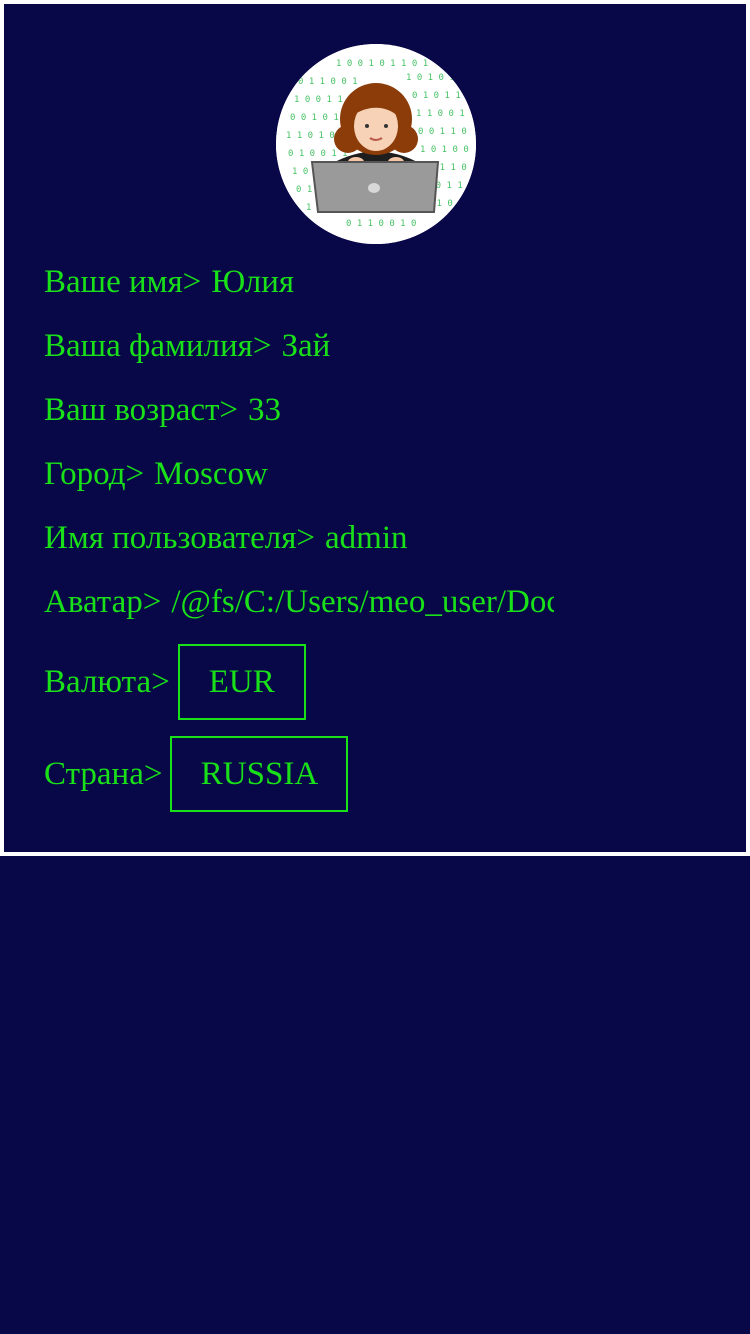 Image resolution: width=750 pixels, height=1334 pixels. I want to click on currency-select: EUR, so click(241, 682).